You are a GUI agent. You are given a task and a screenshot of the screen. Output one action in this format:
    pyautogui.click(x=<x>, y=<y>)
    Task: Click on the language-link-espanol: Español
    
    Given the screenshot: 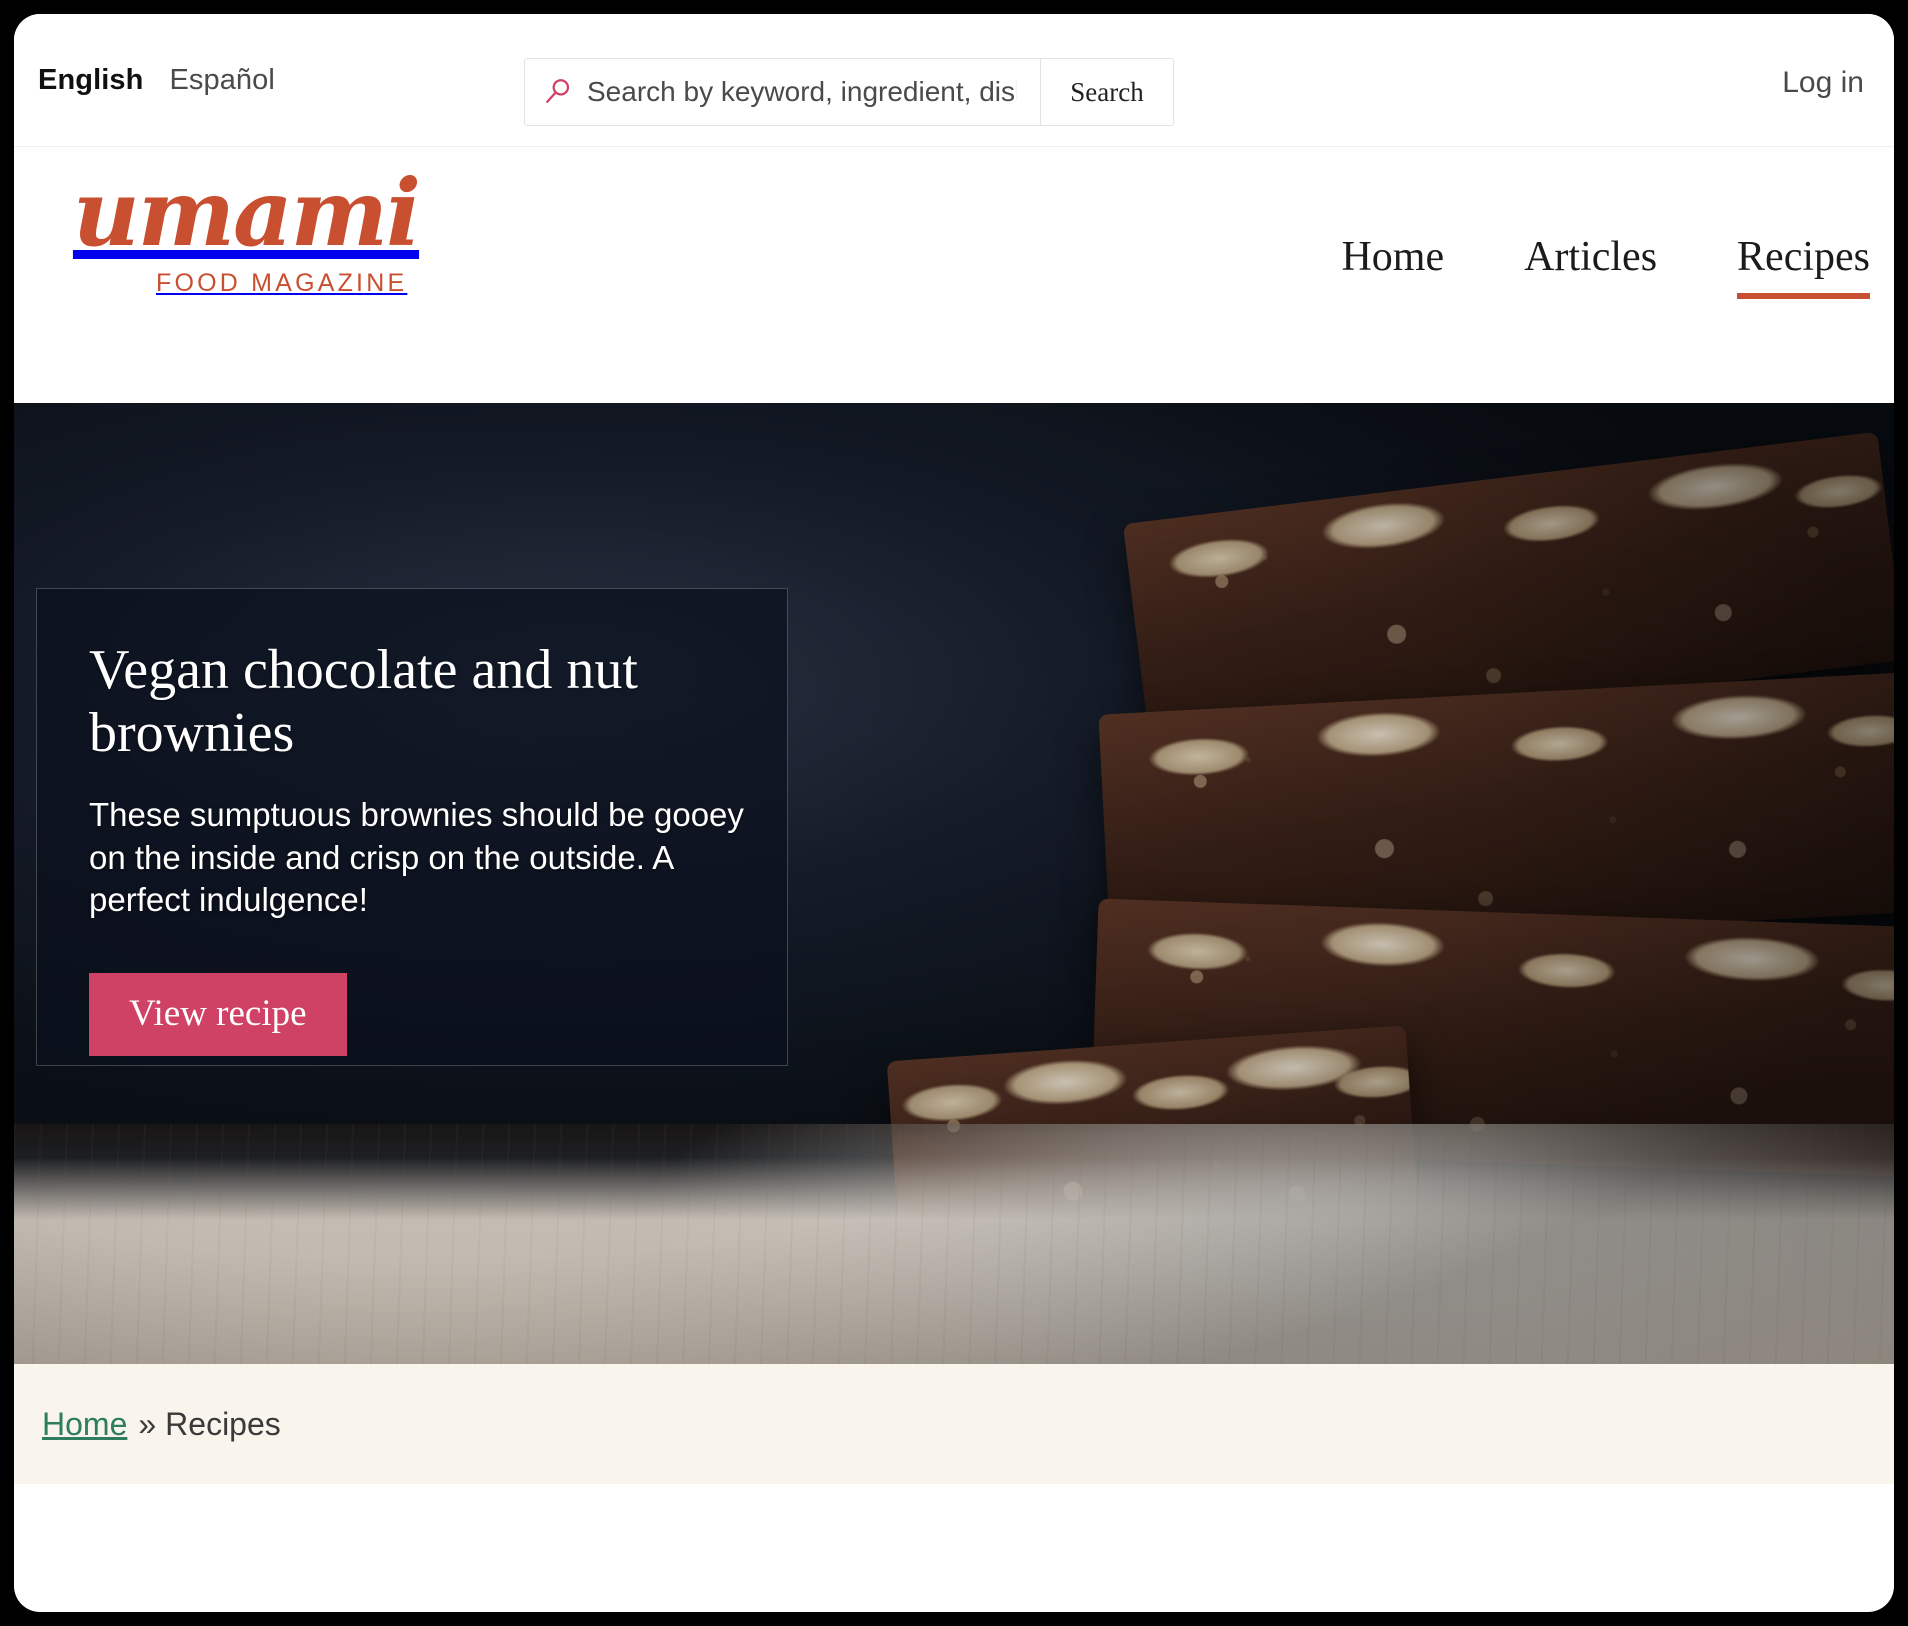 What is the action you would take?
    pyautogui.click(x=222, y=80)
    